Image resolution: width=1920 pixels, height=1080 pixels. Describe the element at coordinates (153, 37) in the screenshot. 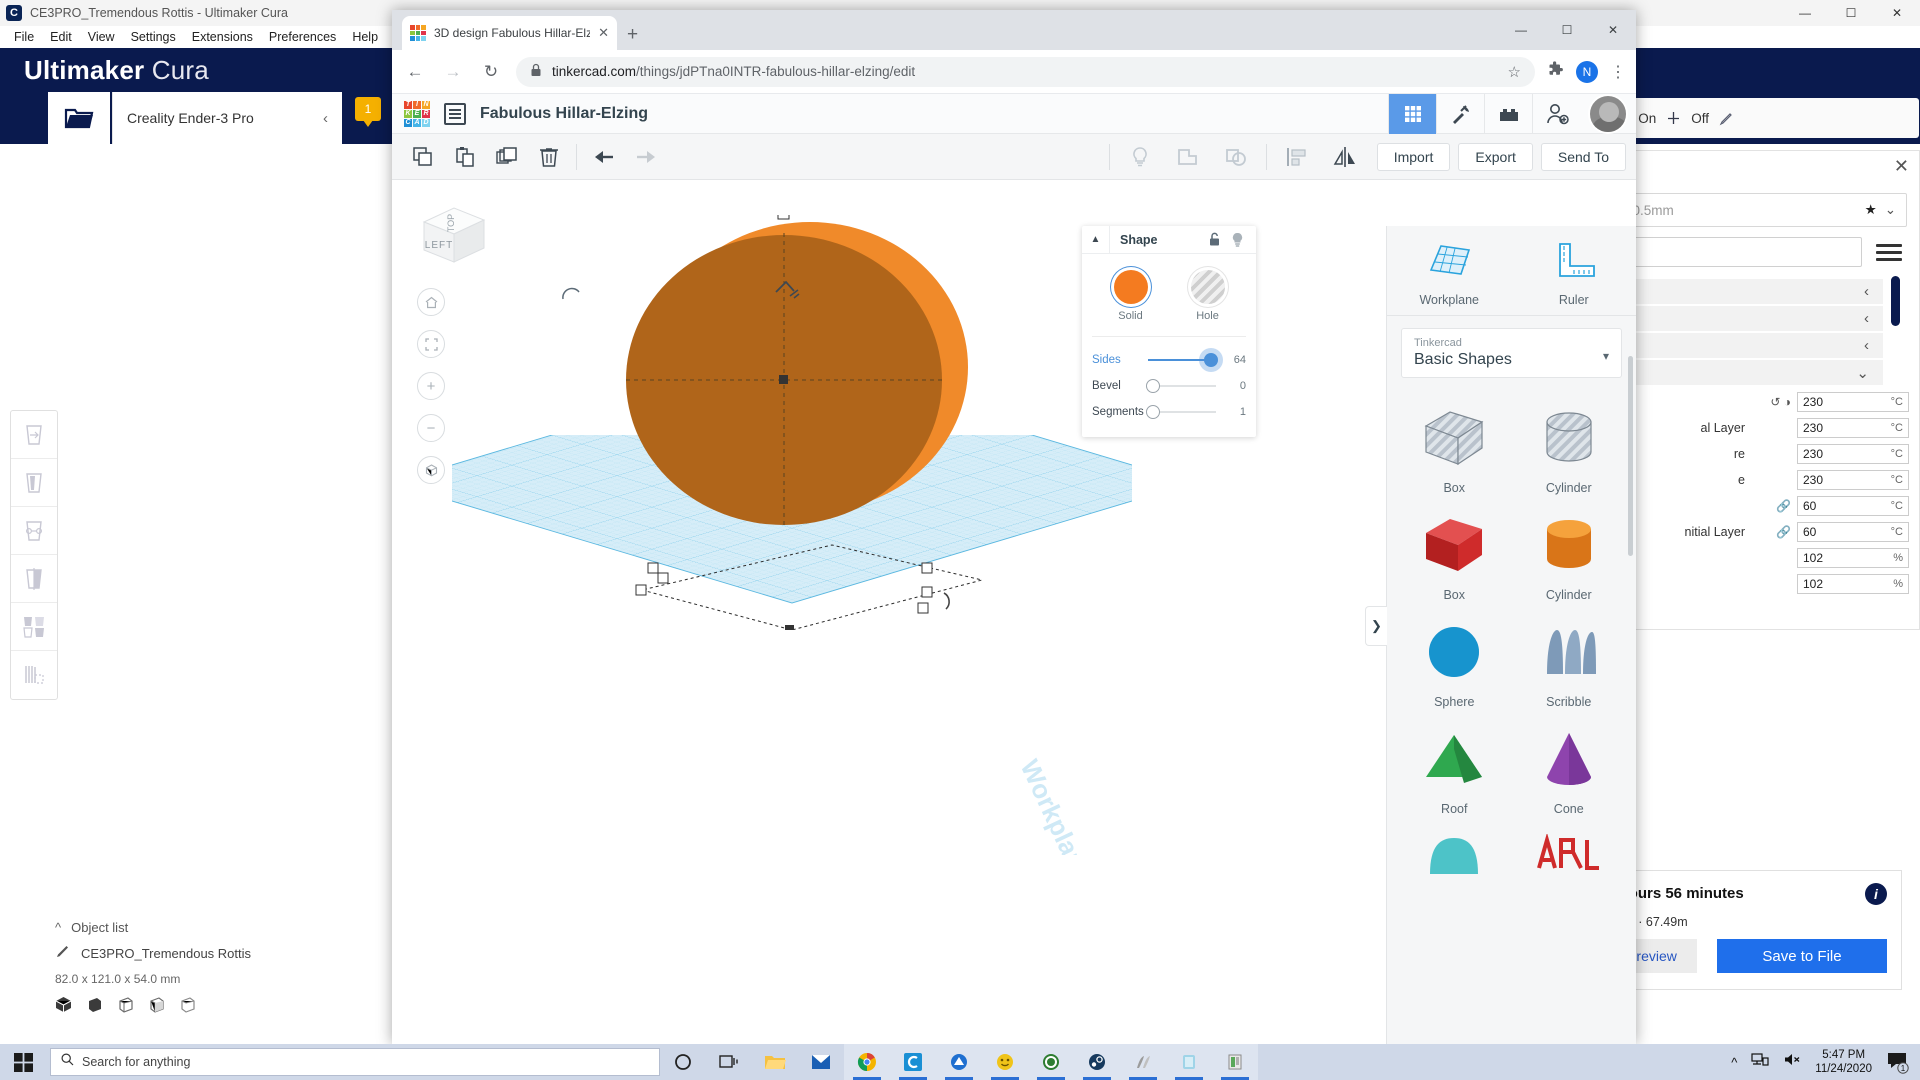

I see `menu-settings: Settings` at that location.